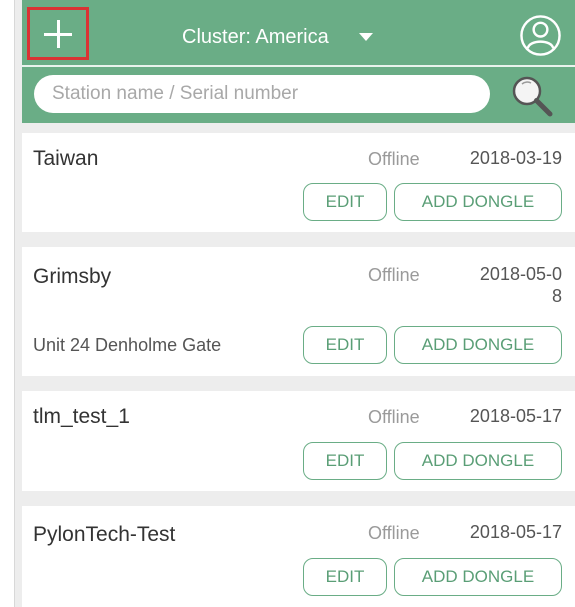 This screenshot has width=575, height=607. What do you see at coordinates (262, 94) in the screenshot?
I see `search-input` at bounding box center [262, 94].